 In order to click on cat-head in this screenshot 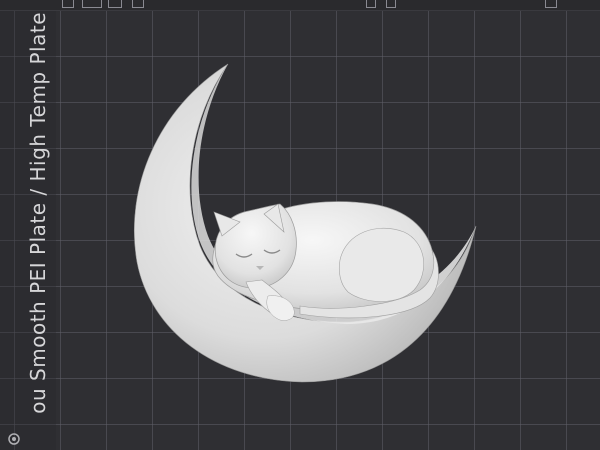, I will do `click(255, 246)`.